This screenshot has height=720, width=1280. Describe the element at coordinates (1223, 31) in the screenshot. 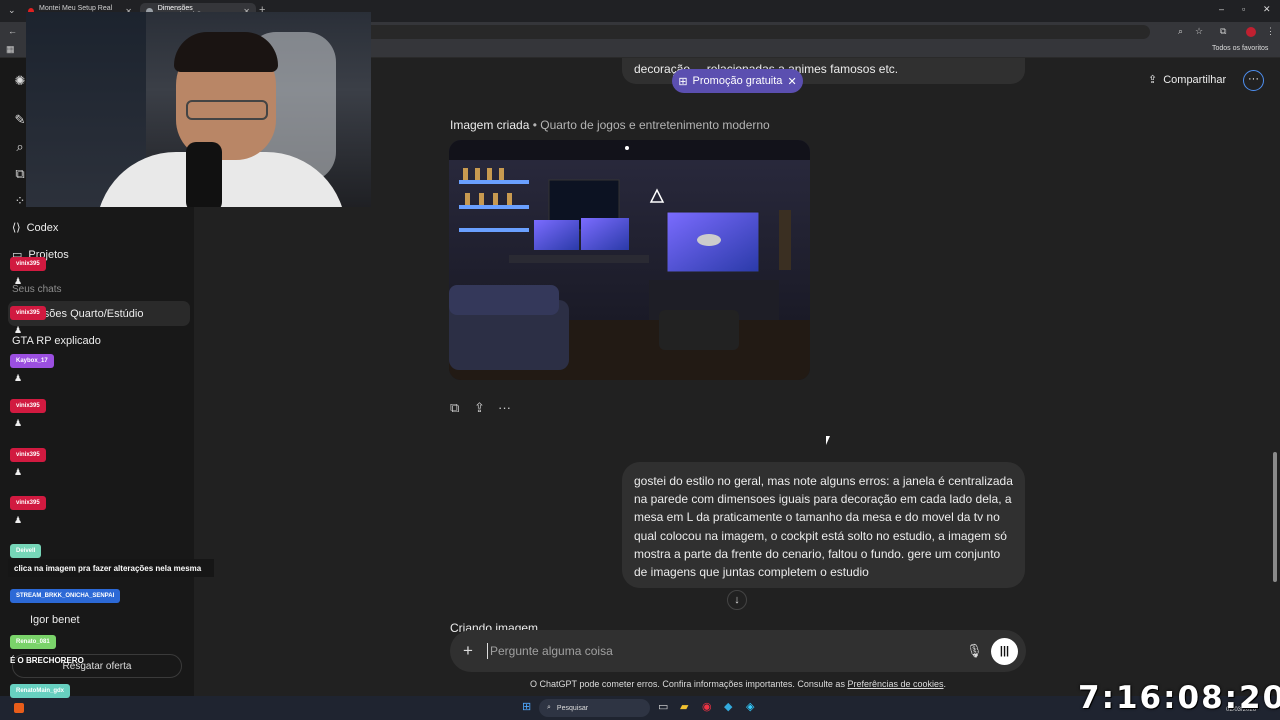

I see `extensions-icon: ⧉` at that location.